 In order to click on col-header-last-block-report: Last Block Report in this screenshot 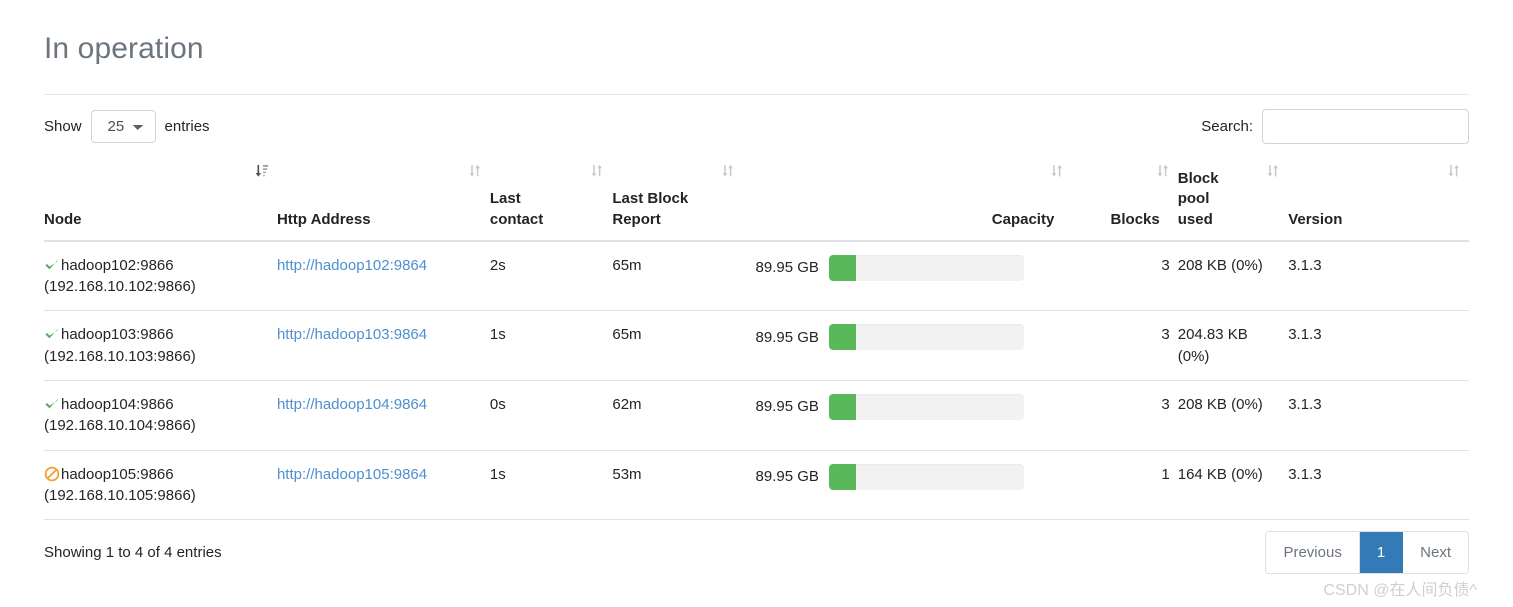, I will do `click(677, 199)`.